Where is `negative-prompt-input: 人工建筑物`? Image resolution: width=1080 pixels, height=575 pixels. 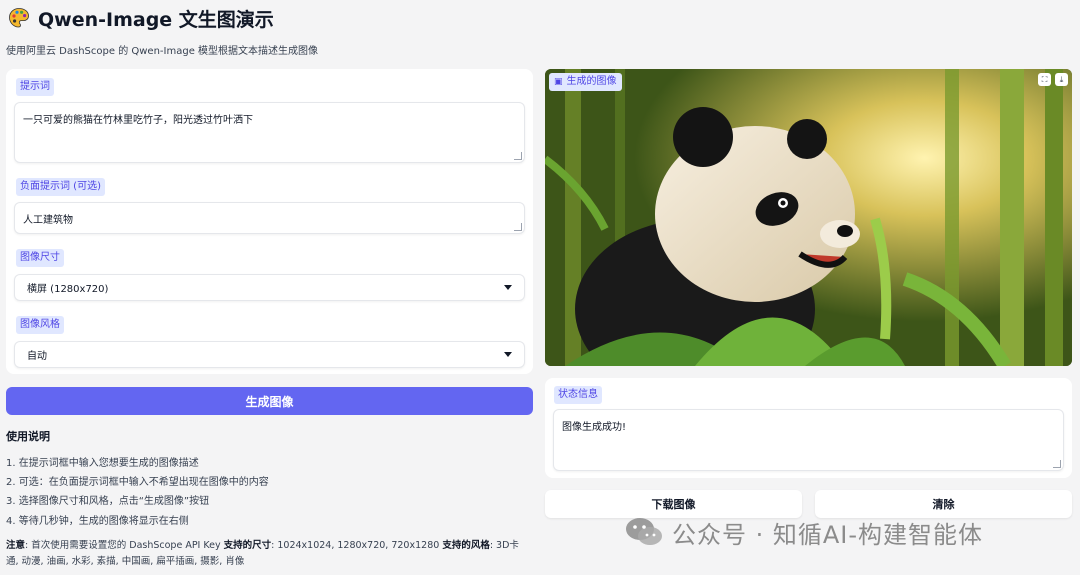
negative-prompt-input: 人工建筑物 is located at coordinates (269, 218).